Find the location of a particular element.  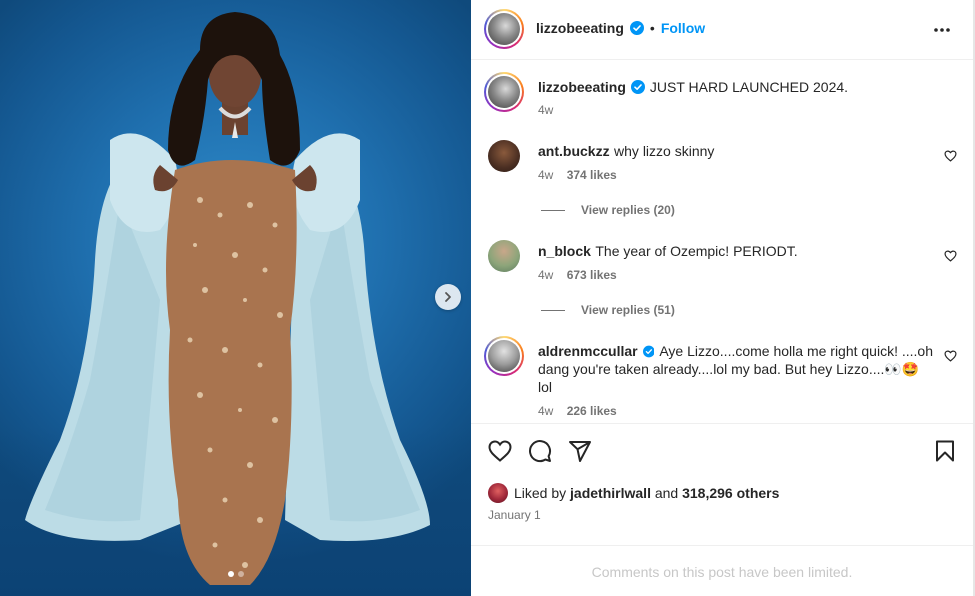

view-replies-button: View replies (20) is located at coordinates (608, 210).